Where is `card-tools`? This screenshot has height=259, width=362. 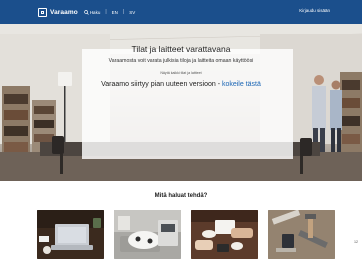
card-tools is located at coordinates (301, 234).